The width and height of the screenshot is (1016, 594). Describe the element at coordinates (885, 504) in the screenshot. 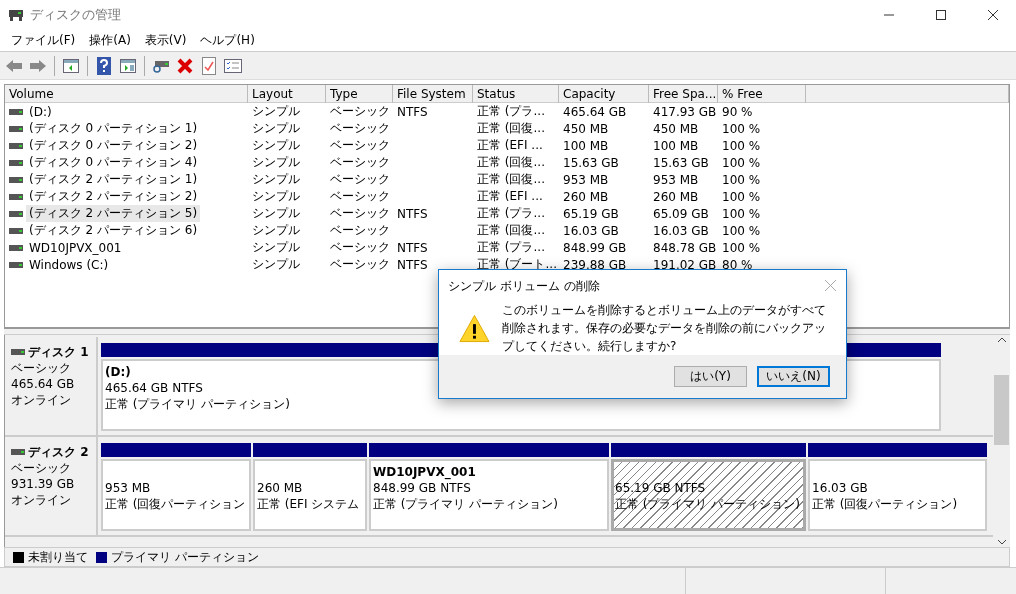

I see `partition-status: 正常 (回復パーティション)` at that location.